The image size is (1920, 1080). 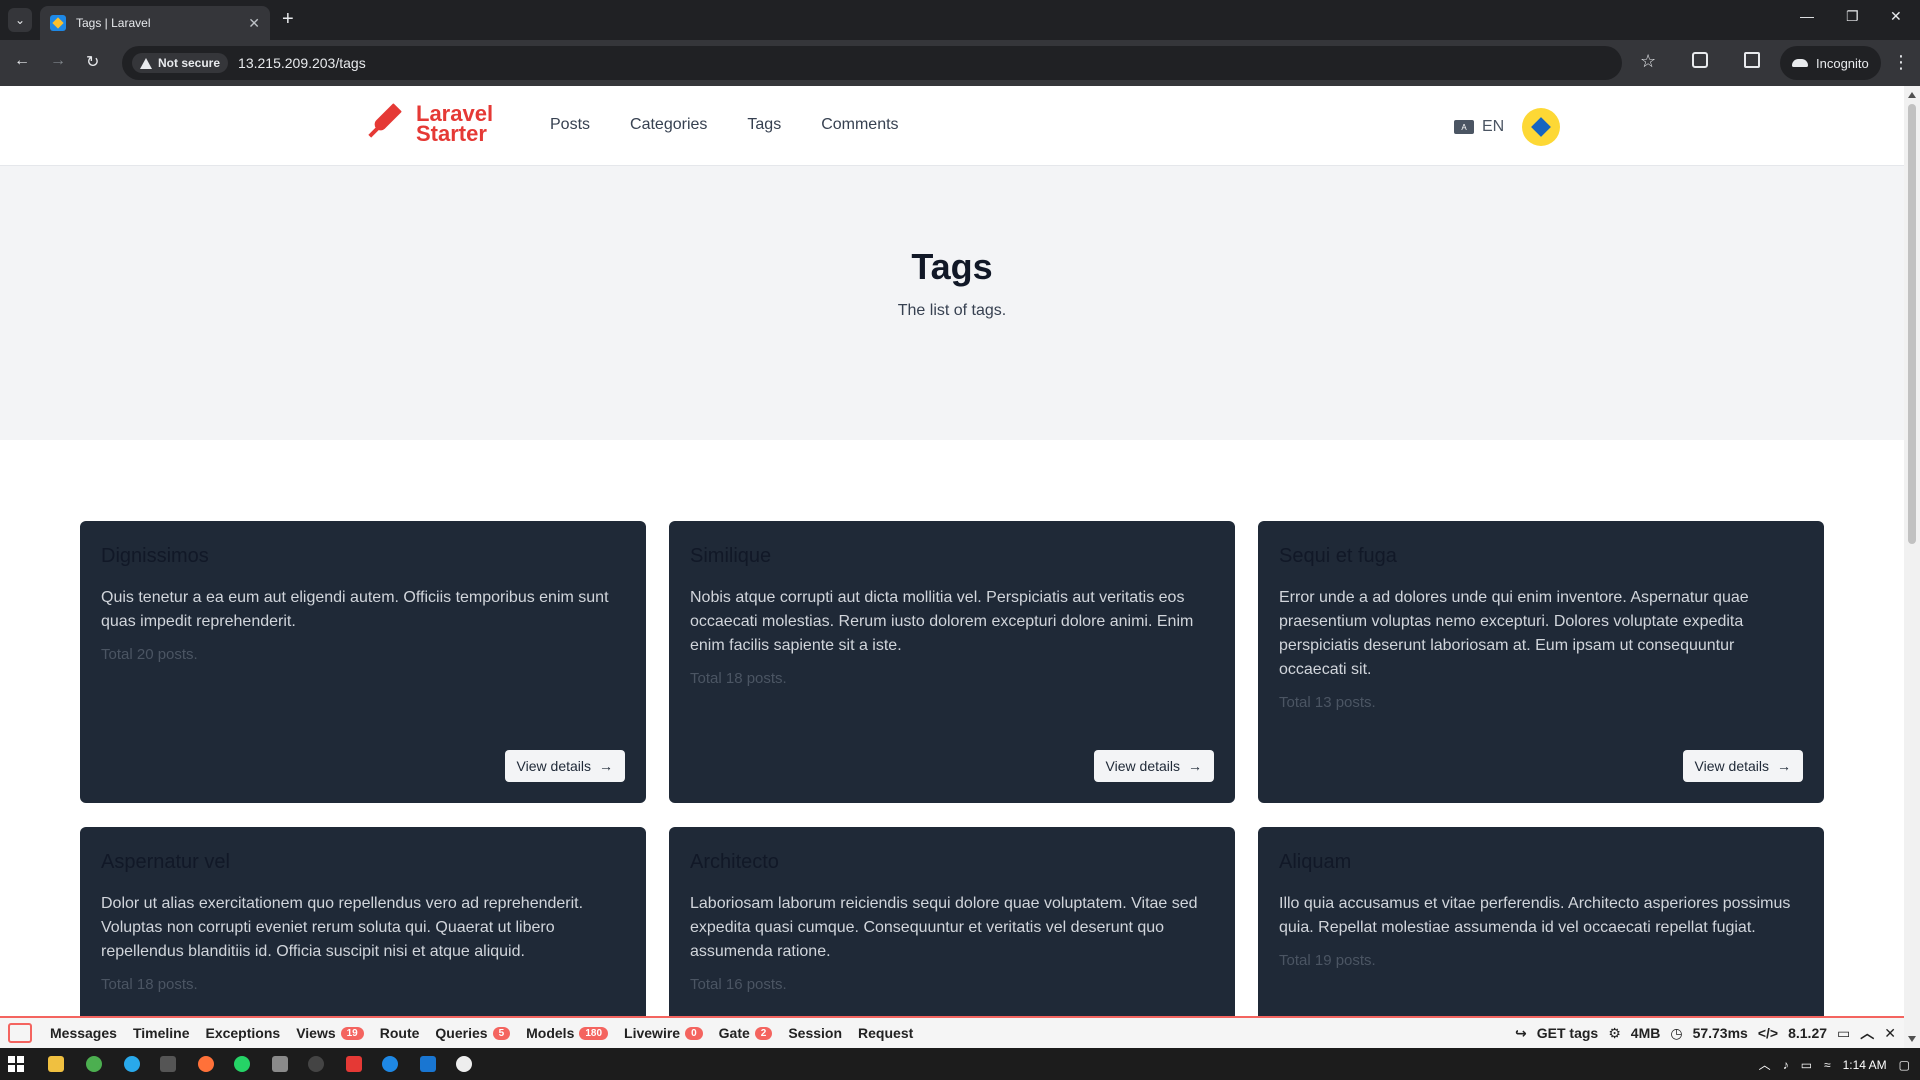 I want to click on debugbar-tab-exceptions: Exceptions, so click(x=242, y=1033).